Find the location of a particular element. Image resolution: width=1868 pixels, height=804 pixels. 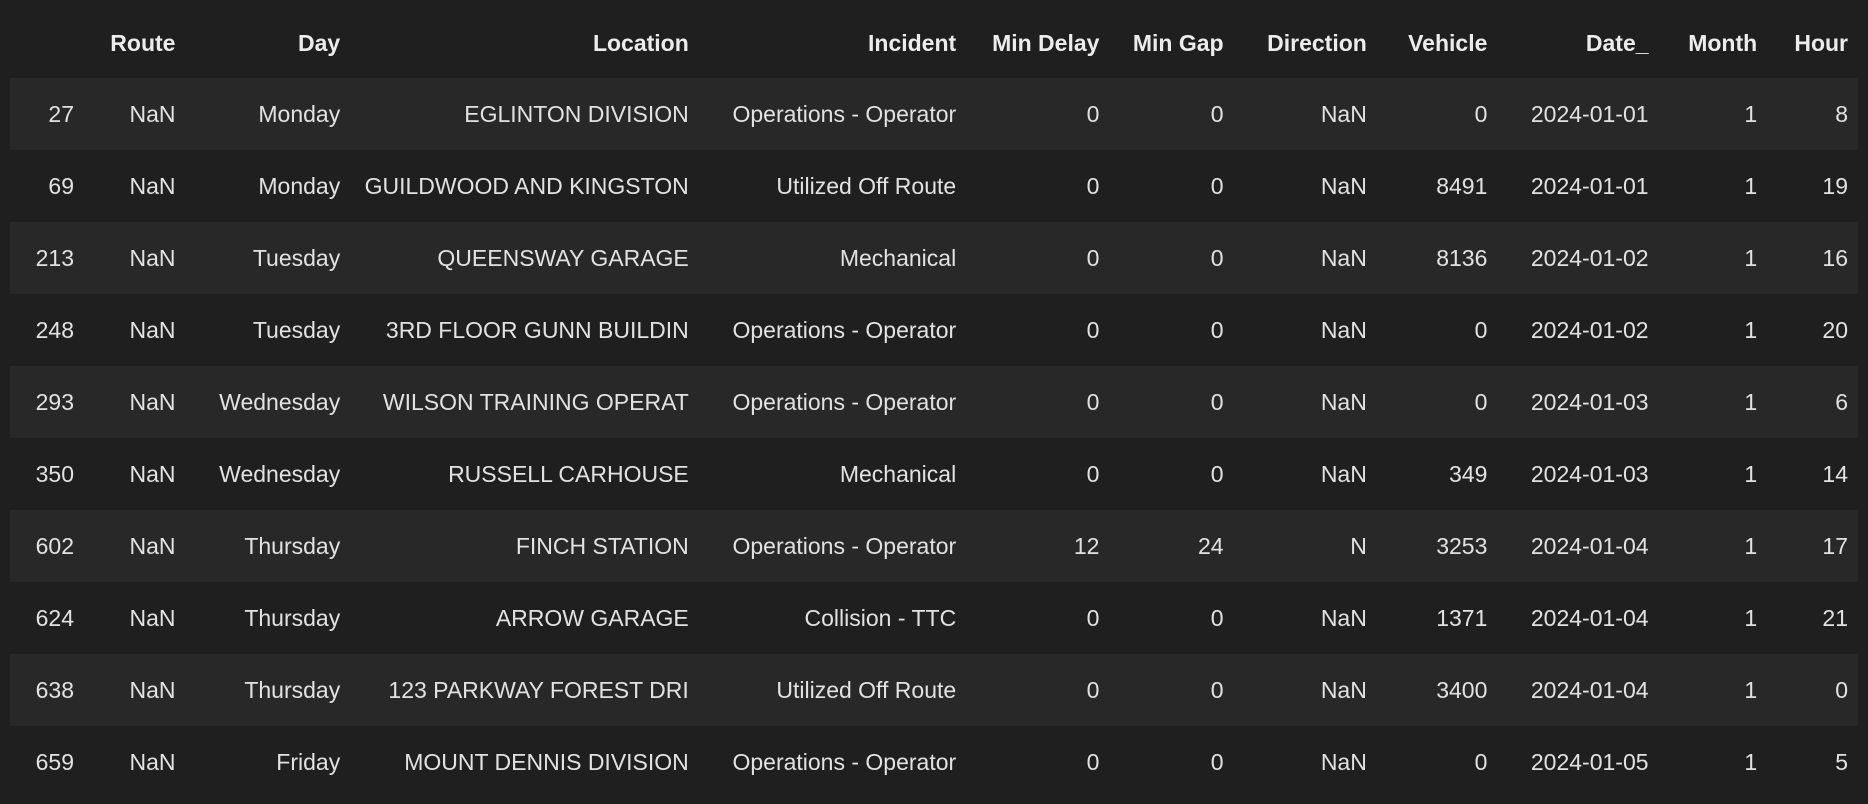

vehicle-cell: 8491 is located at coordinates (1437, 186).